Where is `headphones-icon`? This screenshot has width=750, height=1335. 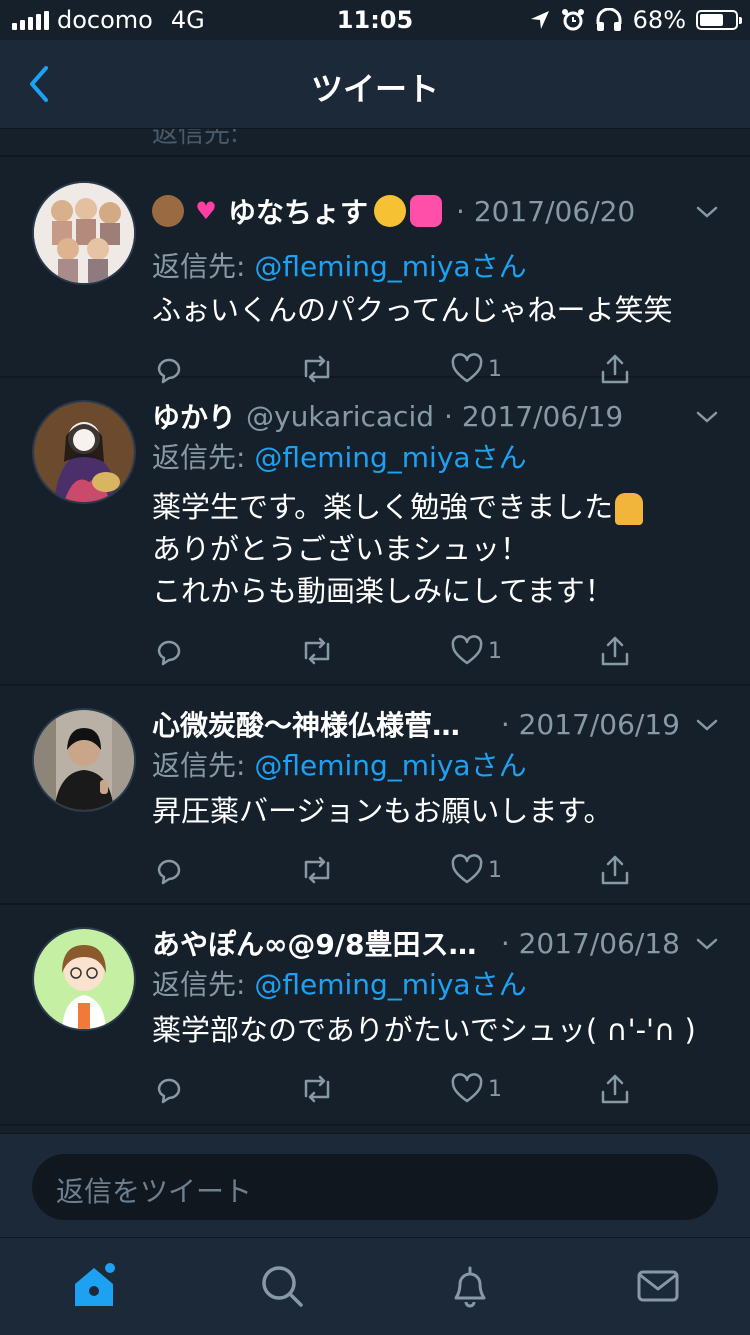
headphones-icon is located at coordinates (609, 19).